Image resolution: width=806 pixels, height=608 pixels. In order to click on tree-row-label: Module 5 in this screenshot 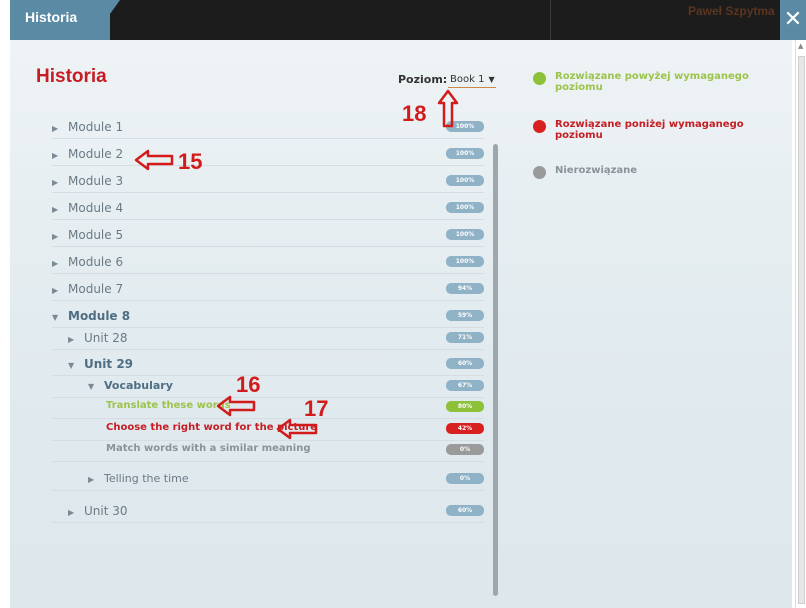, I will do `click(96, 235)`.